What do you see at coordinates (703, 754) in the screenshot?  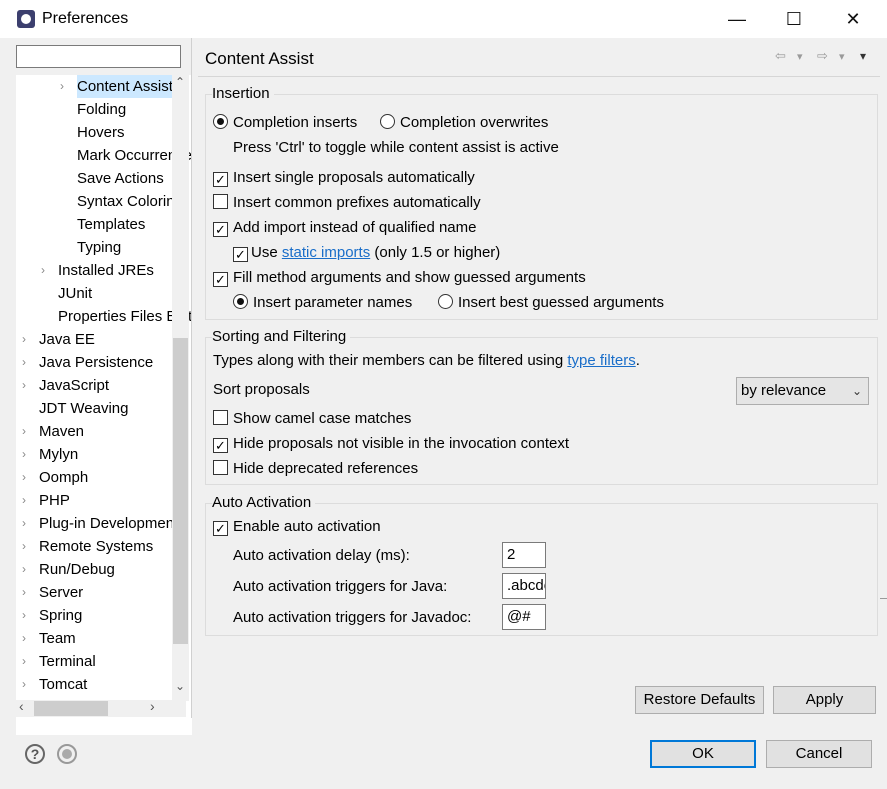 I see `ok-button: OK` at bounding box center [703, 754].